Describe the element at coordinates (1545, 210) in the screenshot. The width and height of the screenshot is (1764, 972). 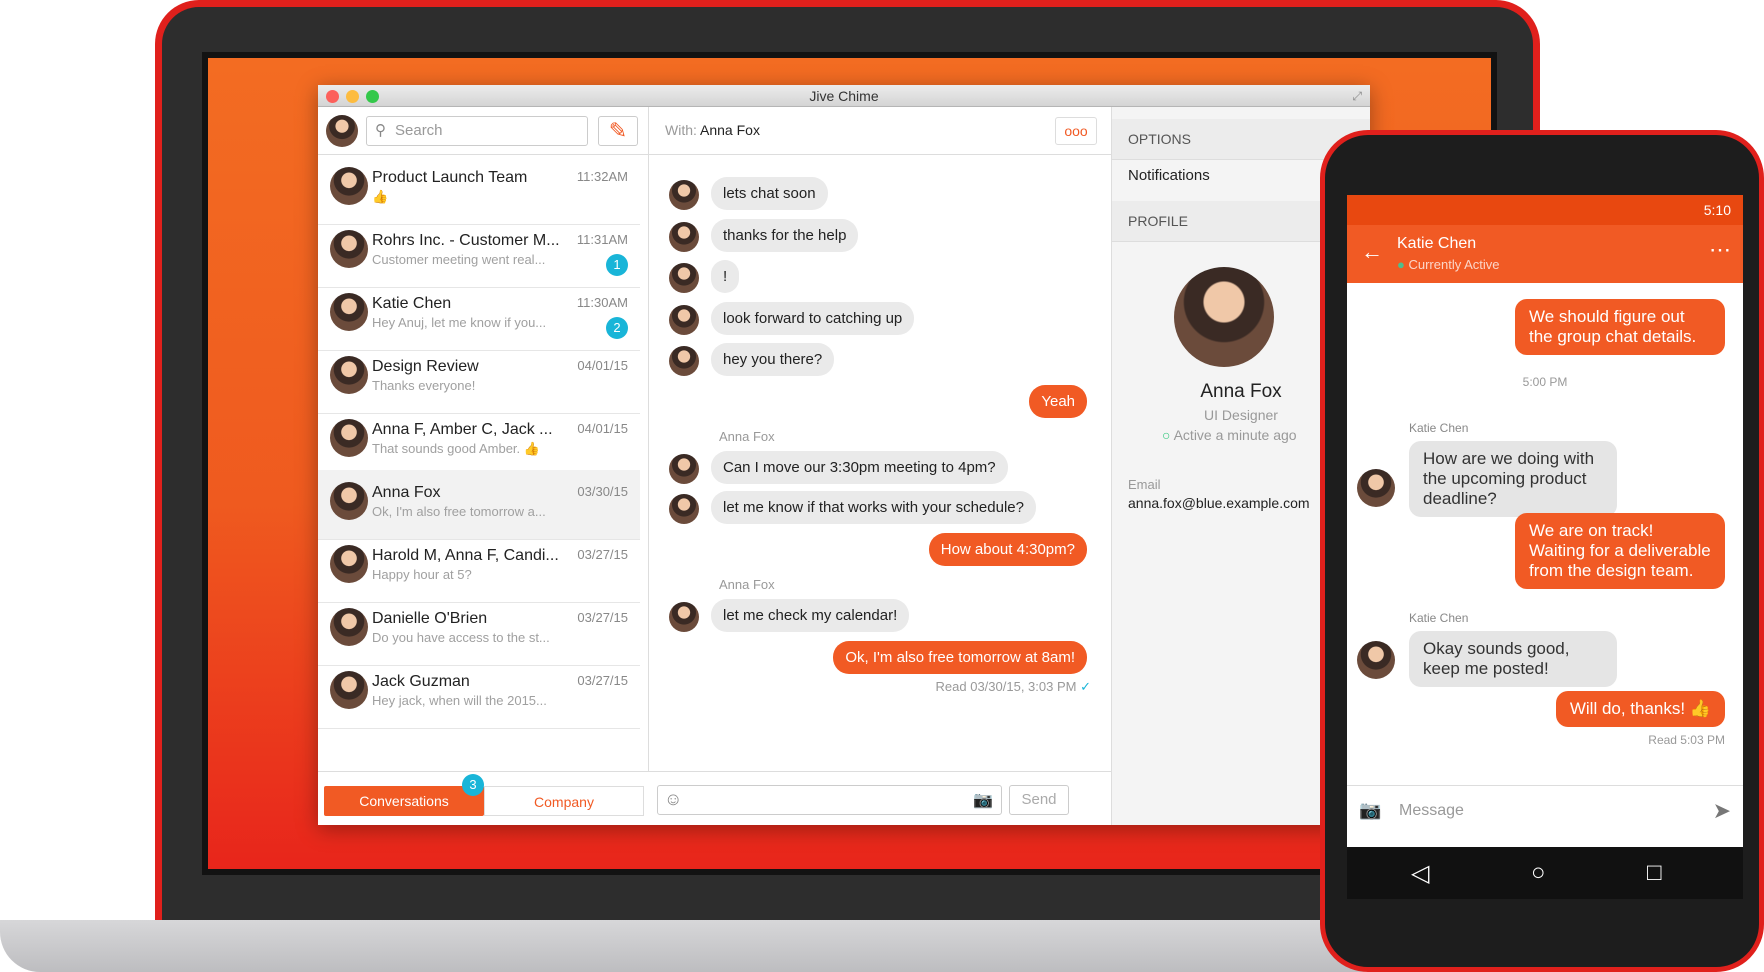
I see `status-bar: 5:10` at that location.